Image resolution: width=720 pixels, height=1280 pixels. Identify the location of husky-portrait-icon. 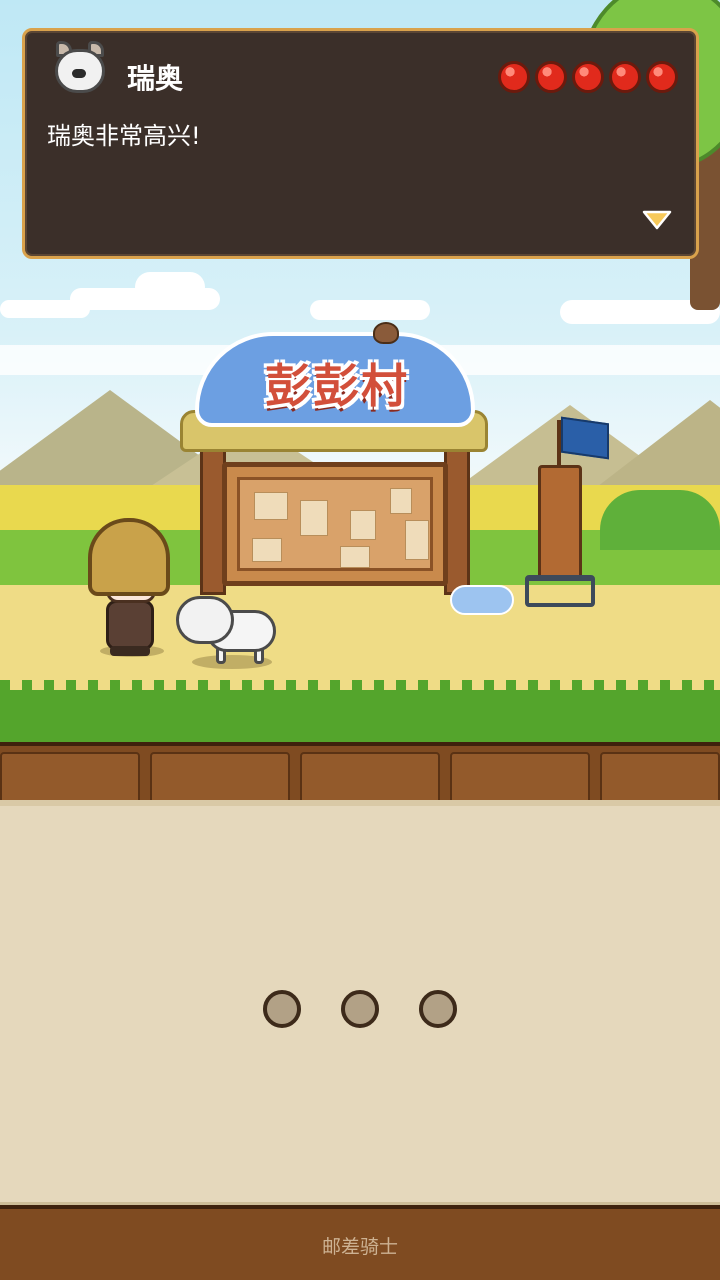
(80, 70).